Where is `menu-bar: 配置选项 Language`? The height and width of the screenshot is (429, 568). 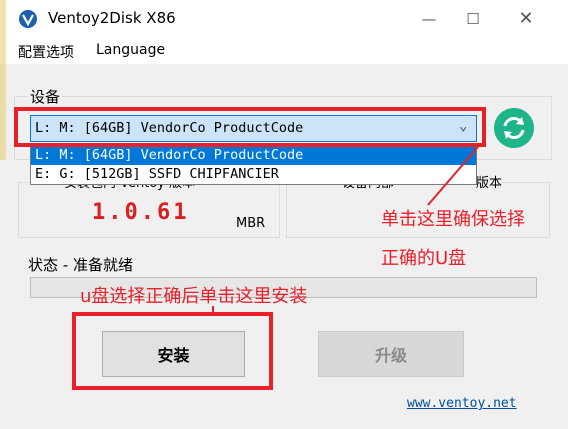
menu-bar: 配置选项 Language is located at coordinates (284, 51).